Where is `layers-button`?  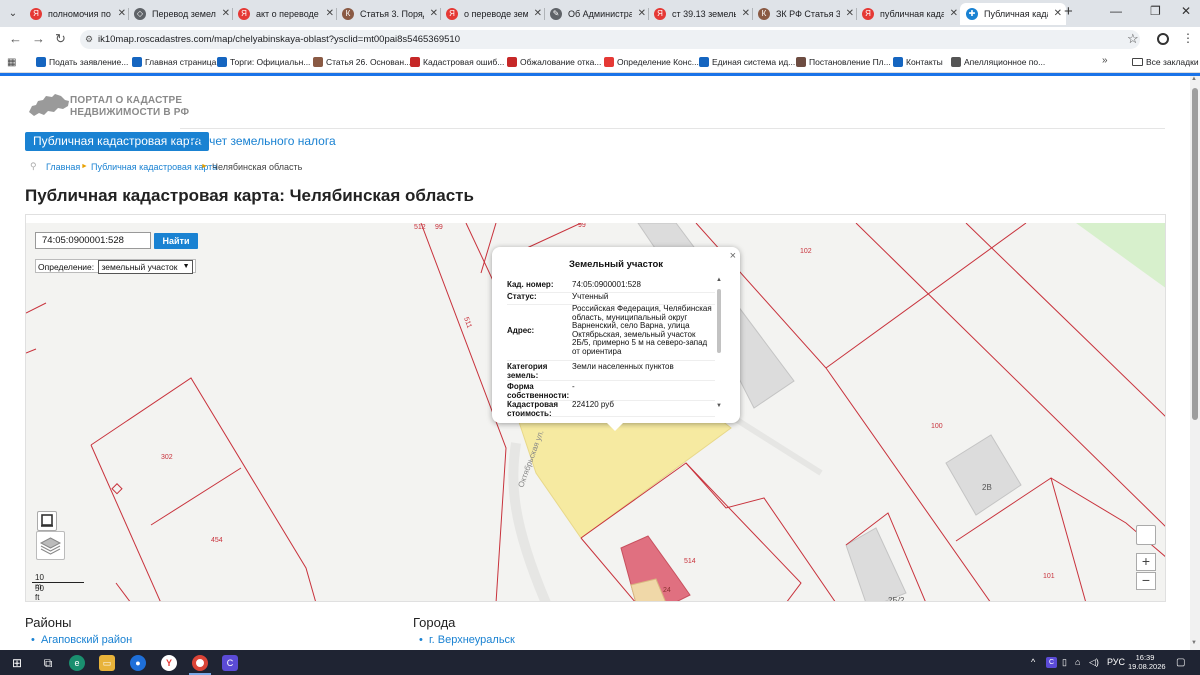
layers-button is located at coordinates (50, 545).